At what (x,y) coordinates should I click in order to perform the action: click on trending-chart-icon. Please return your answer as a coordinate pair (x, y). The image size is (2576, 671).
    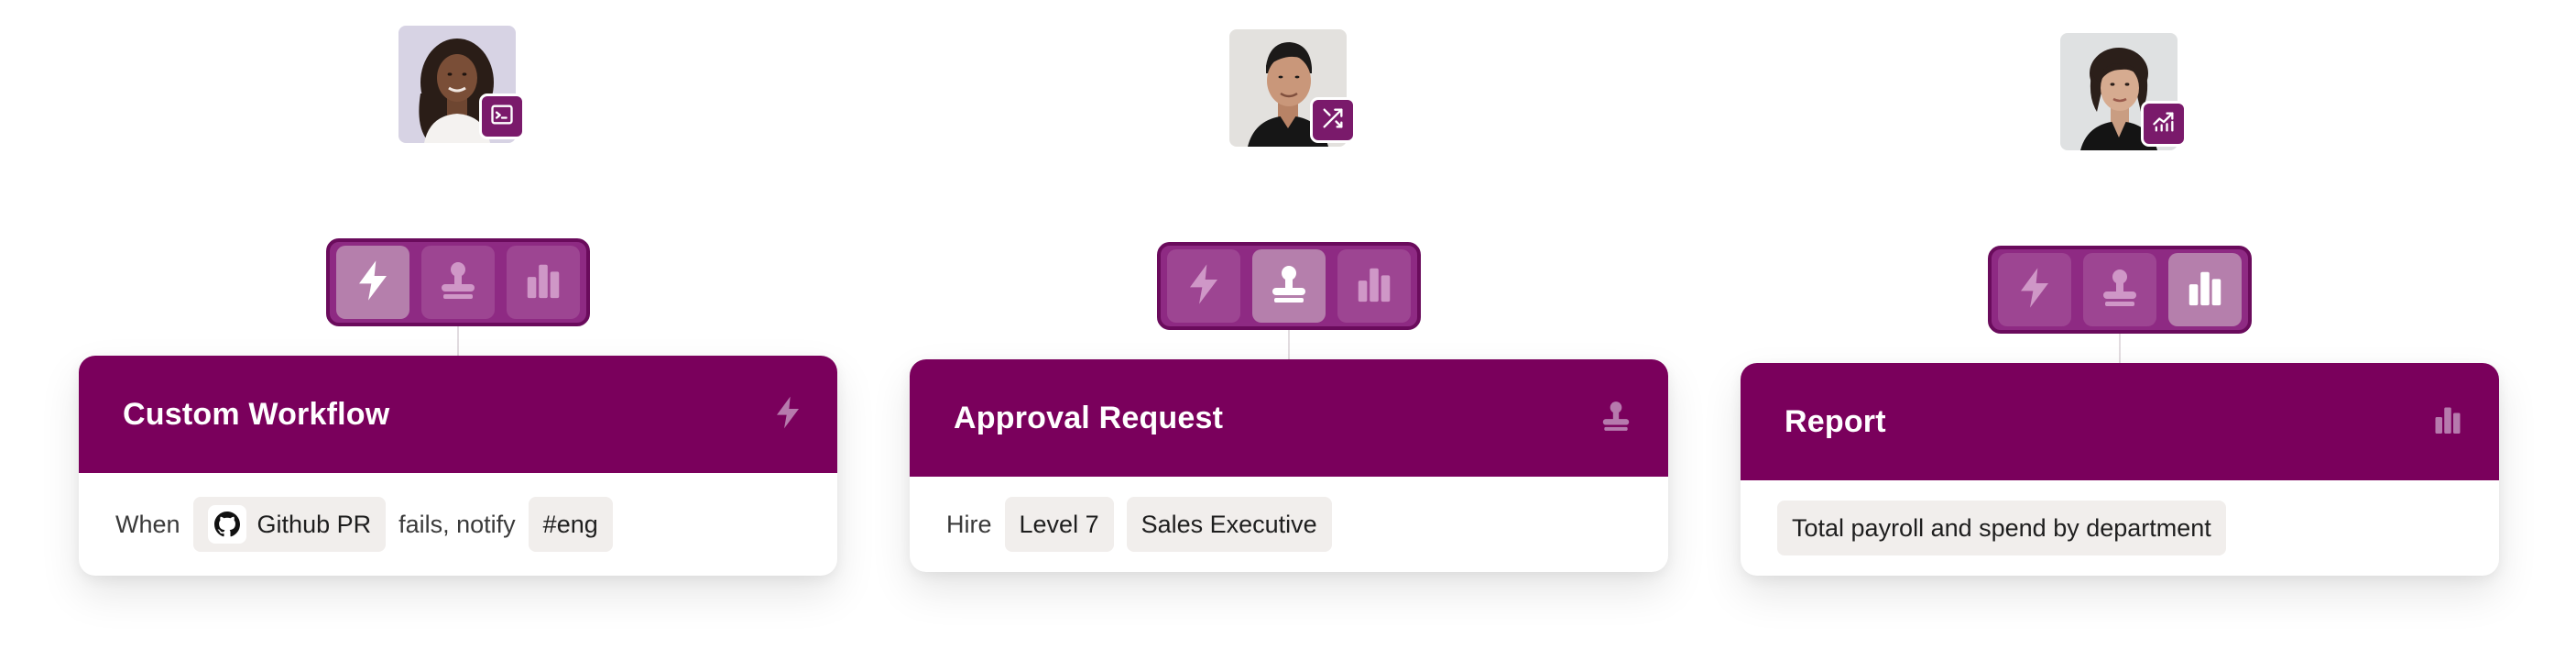
    Looking at the image, I should click on (2164, 124).